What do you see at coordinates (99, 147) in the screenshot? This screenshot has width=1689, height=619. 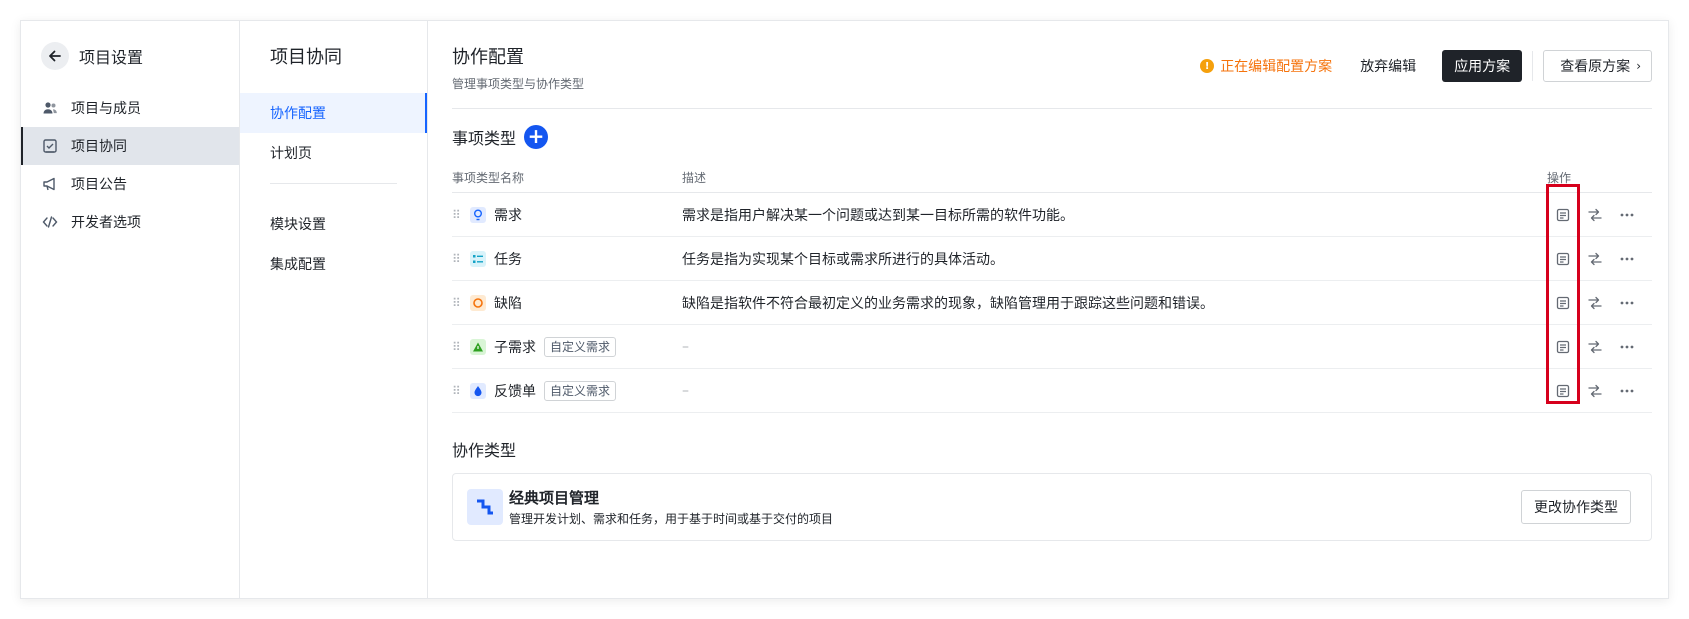 I see `sidebar-item-label: 项目协同` at bounding box center [99, 147].